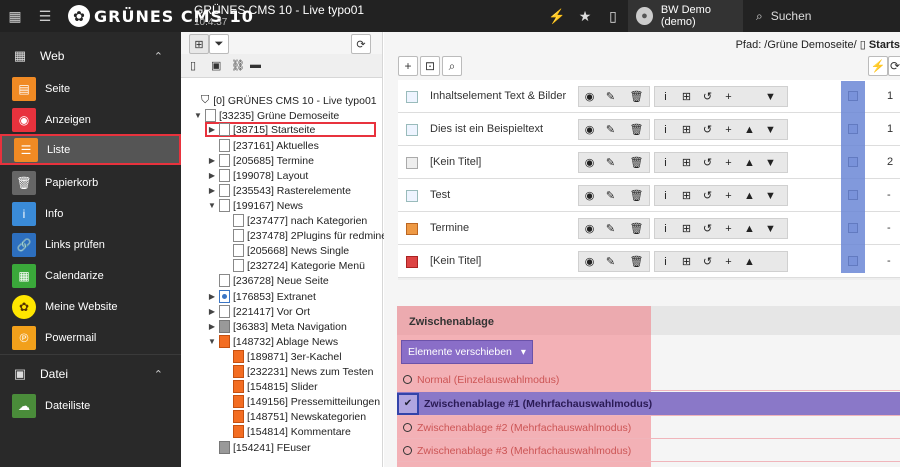 Image resolution: width=900 pixels, height=467 pixels. Describe the element at coordinates (585, 16) in the screenshot. I see `bookmark-star-icon: ★` at that location.